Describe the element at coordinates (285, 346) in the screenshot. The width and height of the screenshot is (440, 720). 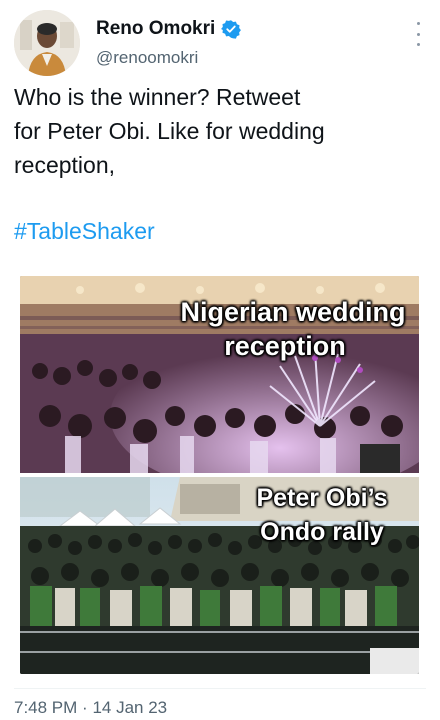
I see `image-caption: reception` at that location.